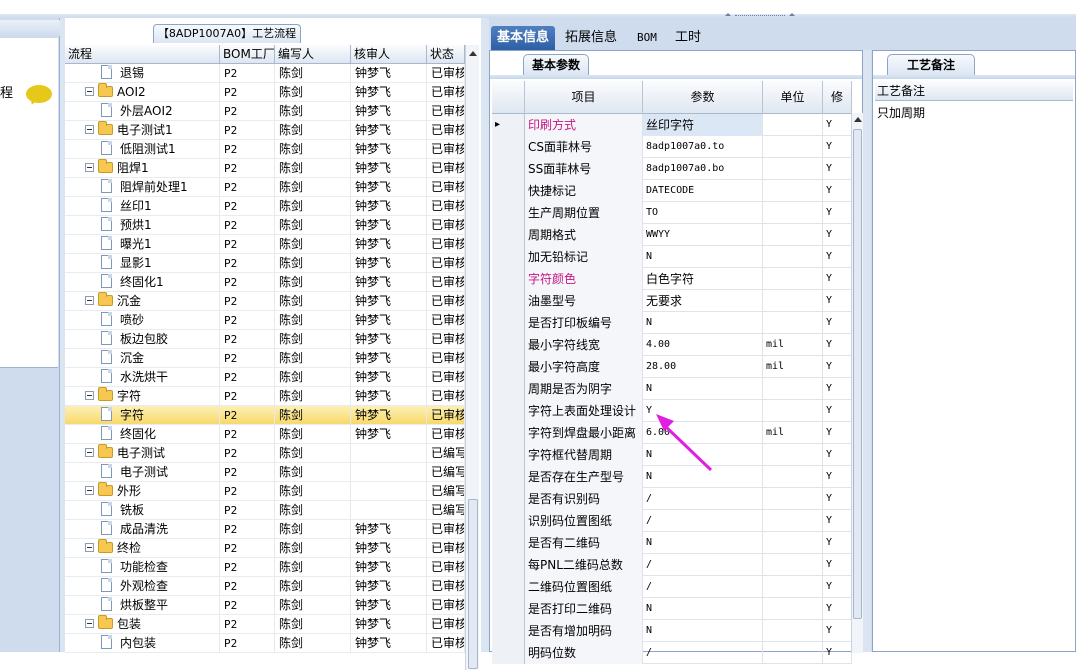  Describe the element at coordinates (265, 339) in the screenshot. I see `tree-row: 板边包胶 P2 陈剑 钟梦飞 已审核` at that location.